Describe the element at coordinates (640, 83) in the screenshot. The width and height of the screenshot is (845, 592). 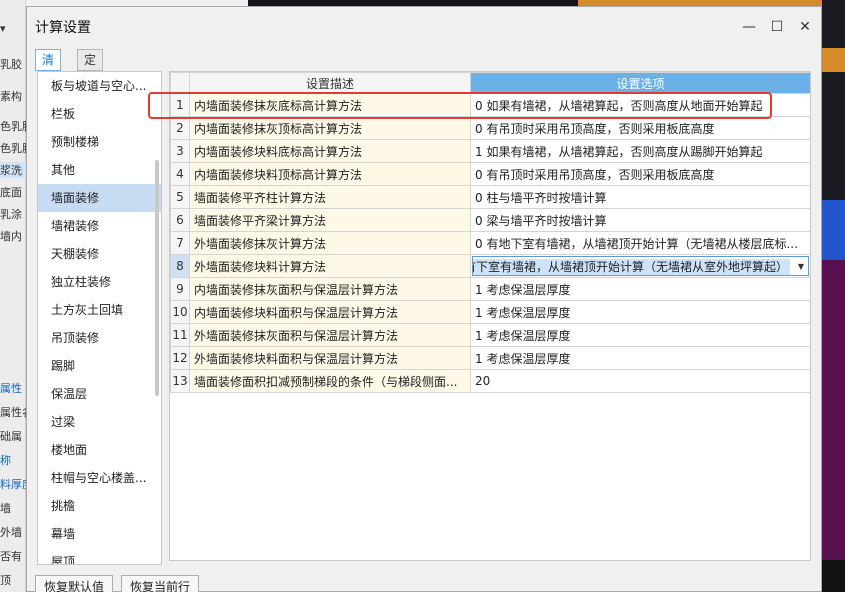
I see `header-option: 设置选项` at that location.